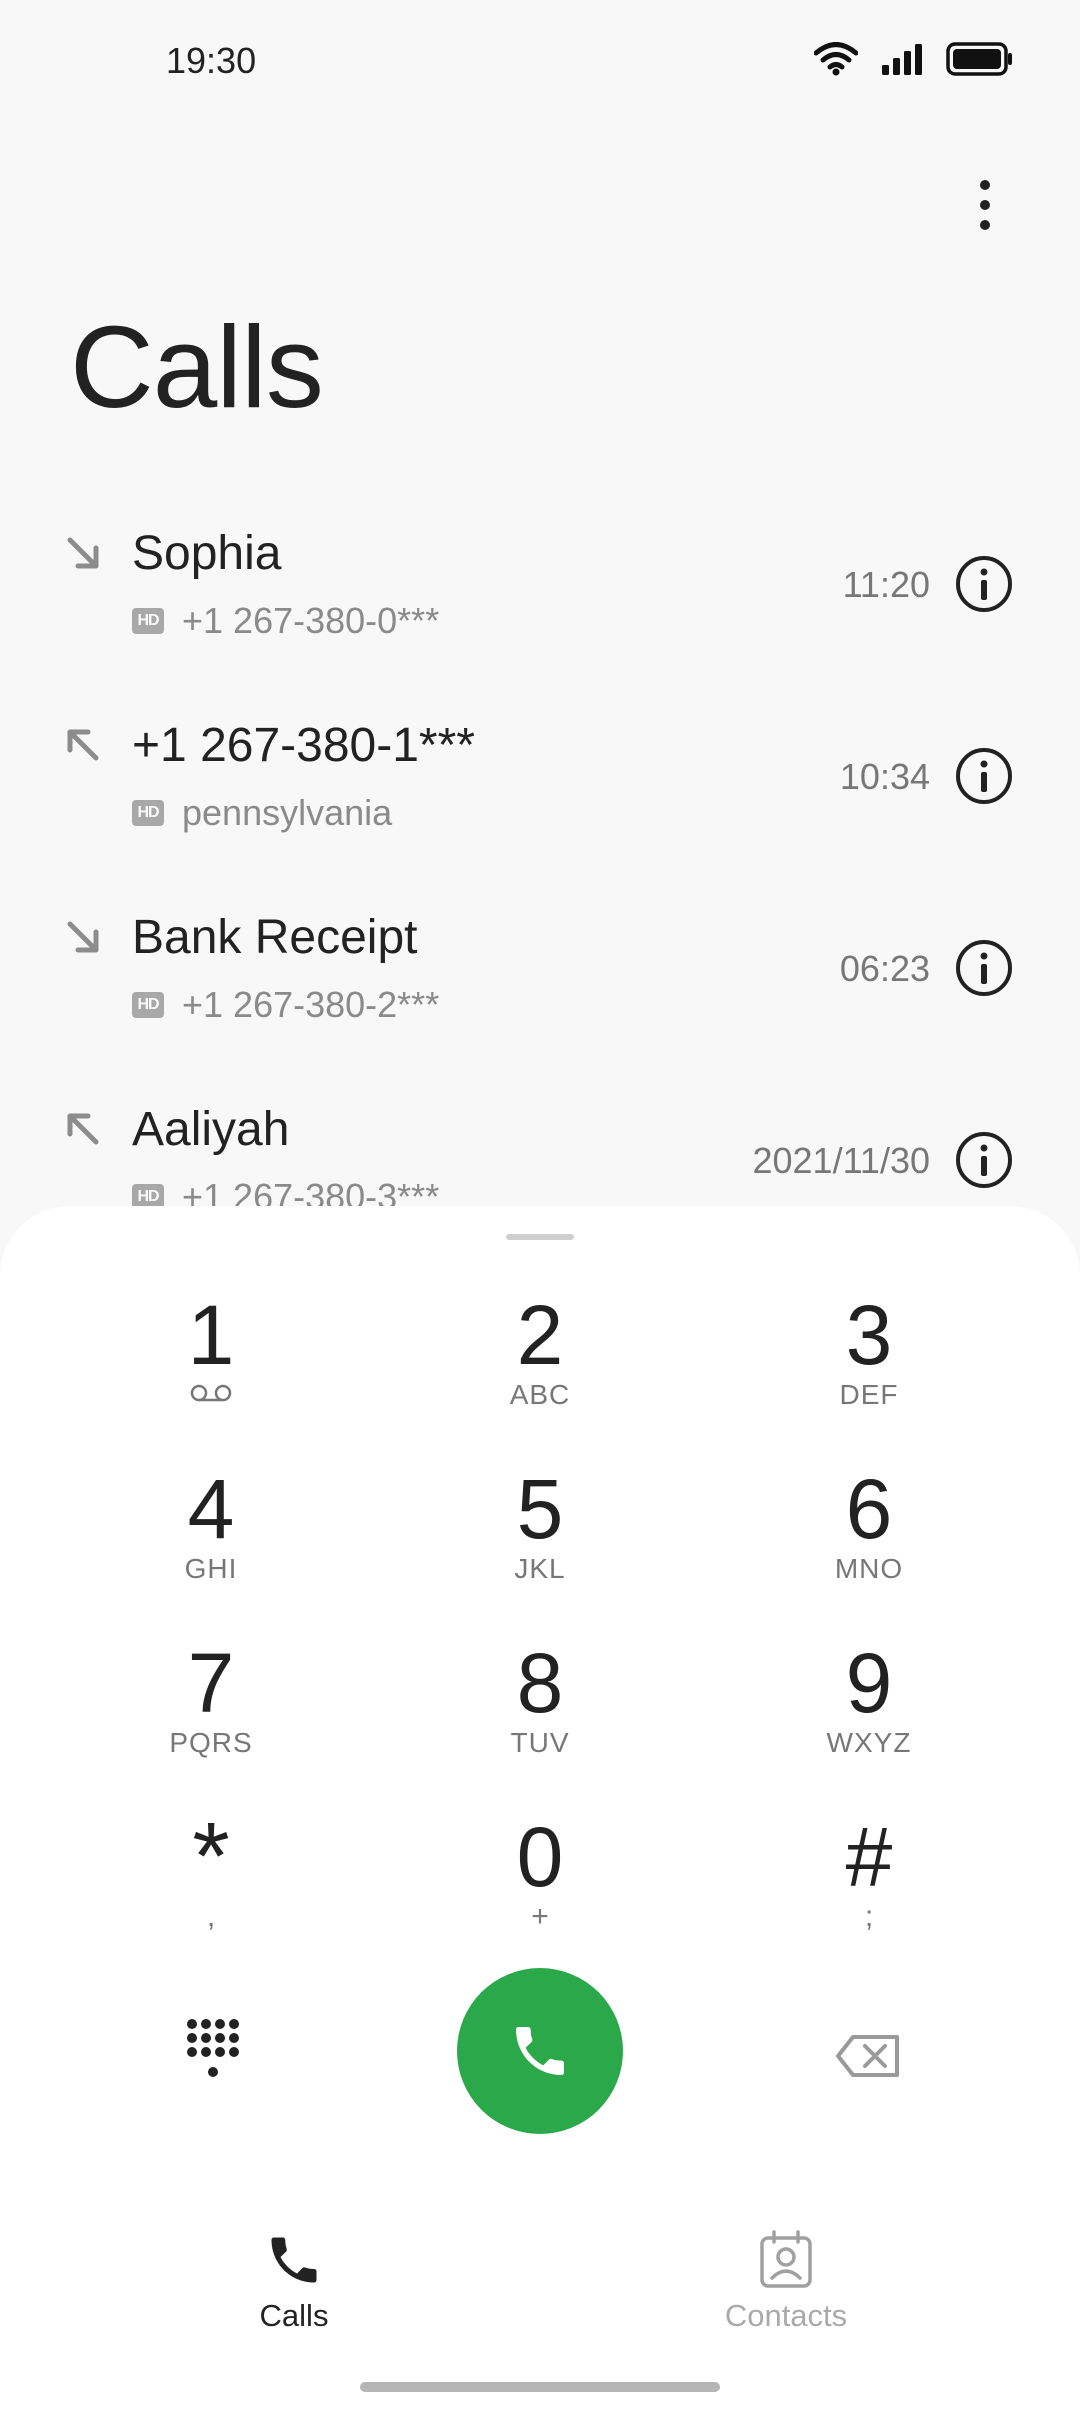 Image resolution: width=1080 pixels, height=2412 pixels. Describe the element at coordinates (869, 1509) in the screenshot. I see `key-digit: 6` at that location.